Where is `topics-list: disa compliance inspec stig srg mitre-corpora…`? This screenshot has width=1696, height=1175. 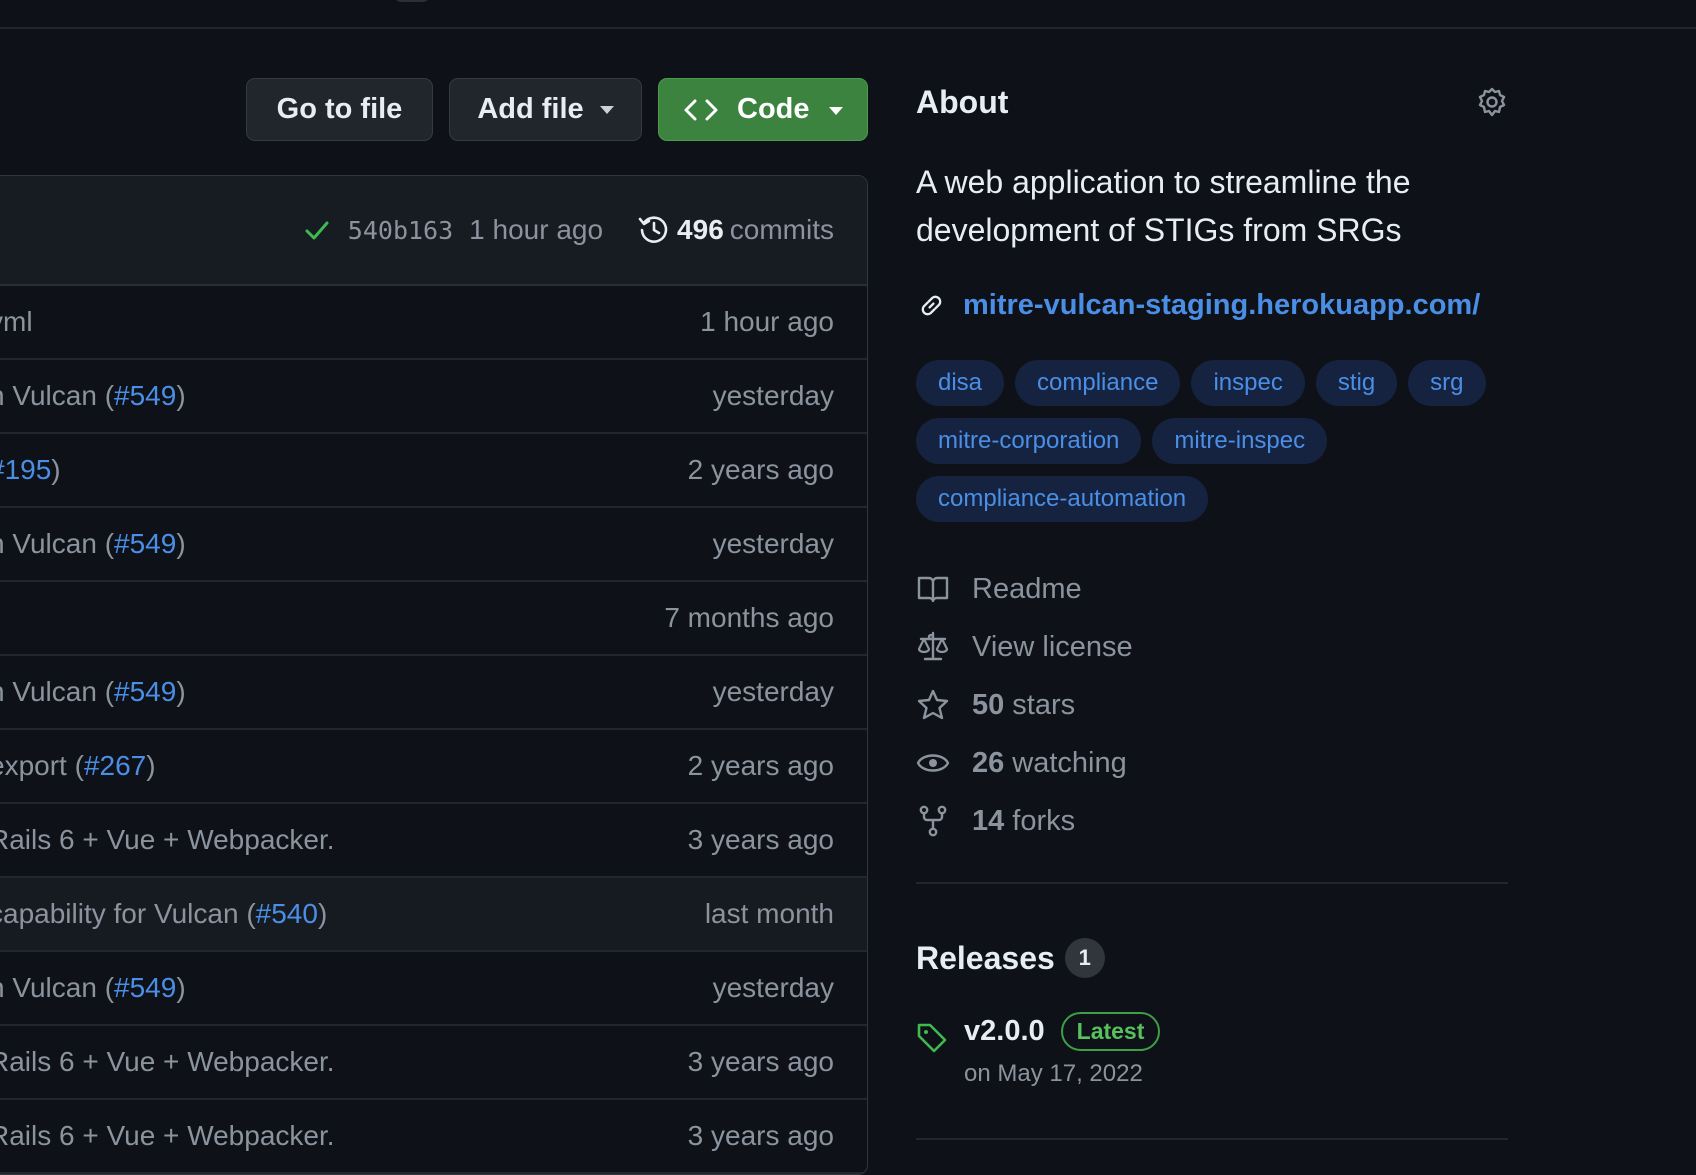
topics-list: disa compliance inspec stig srg mitre-corpora… is located at coordinates (1216, 441).